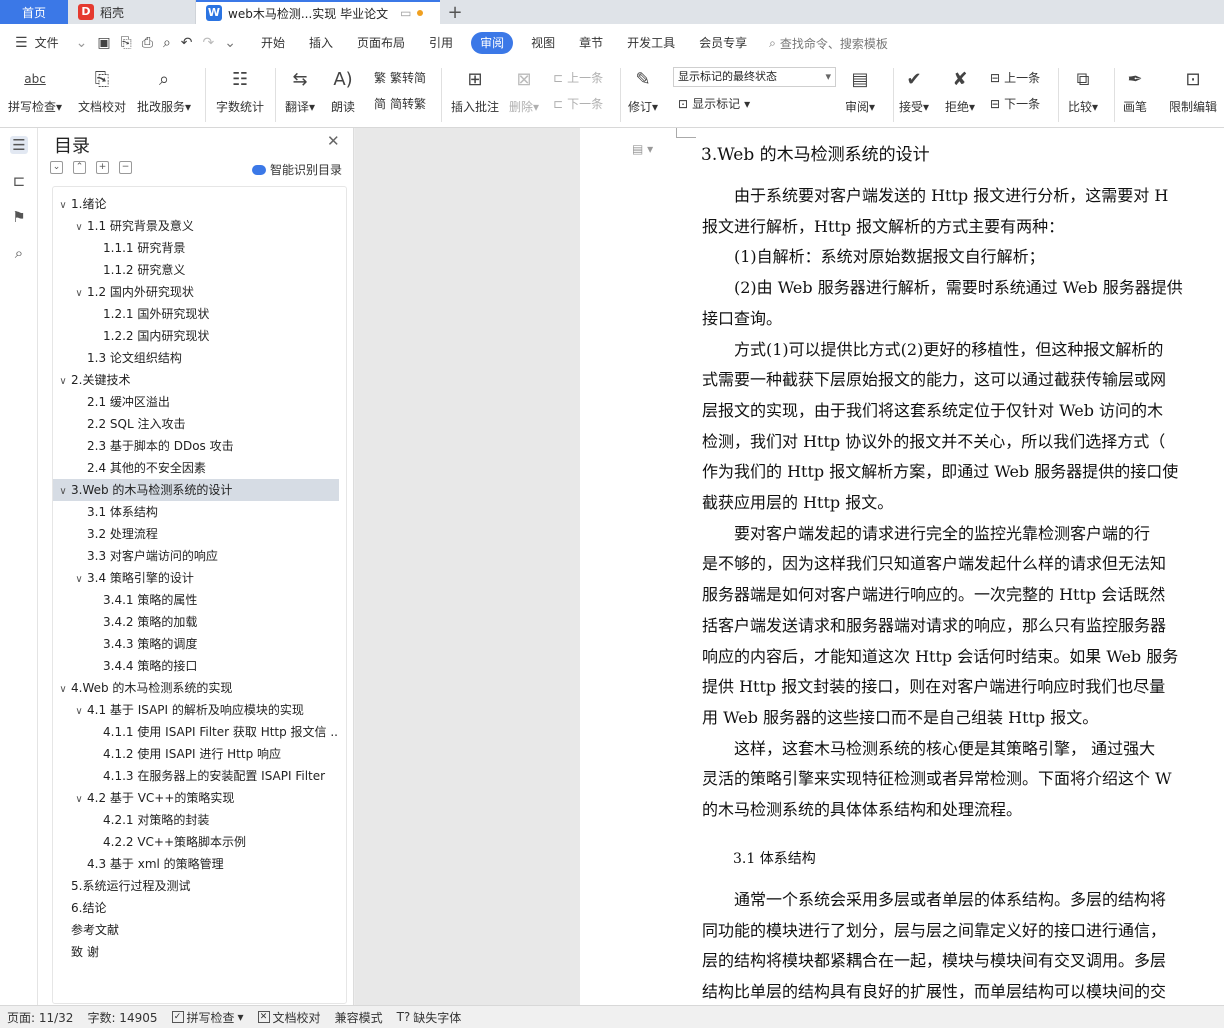  What do you see at coordinates (333, 141) in the screenshot?
I see `close-icon: ✕` at bounding box center [333, 141].